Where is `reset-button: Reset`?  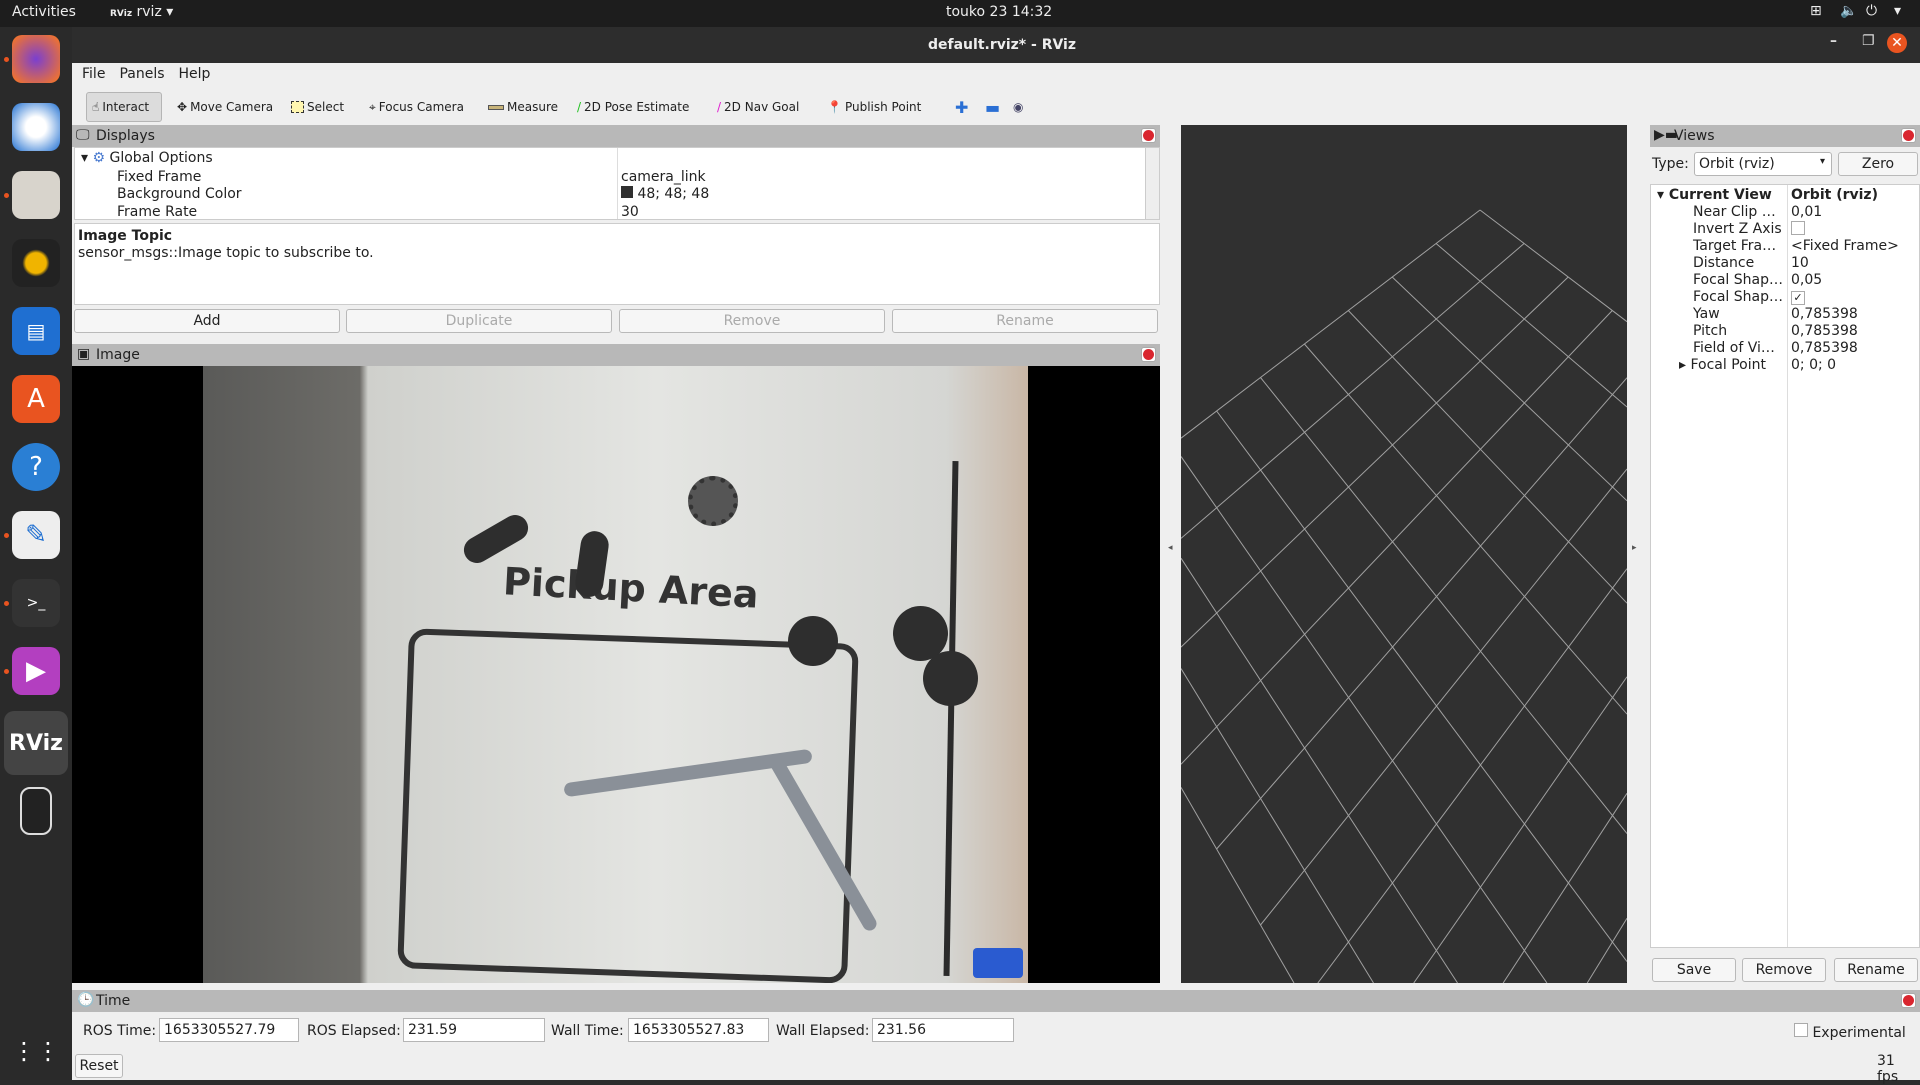
reset-button: Reset is located at coordinates (99, 1066).